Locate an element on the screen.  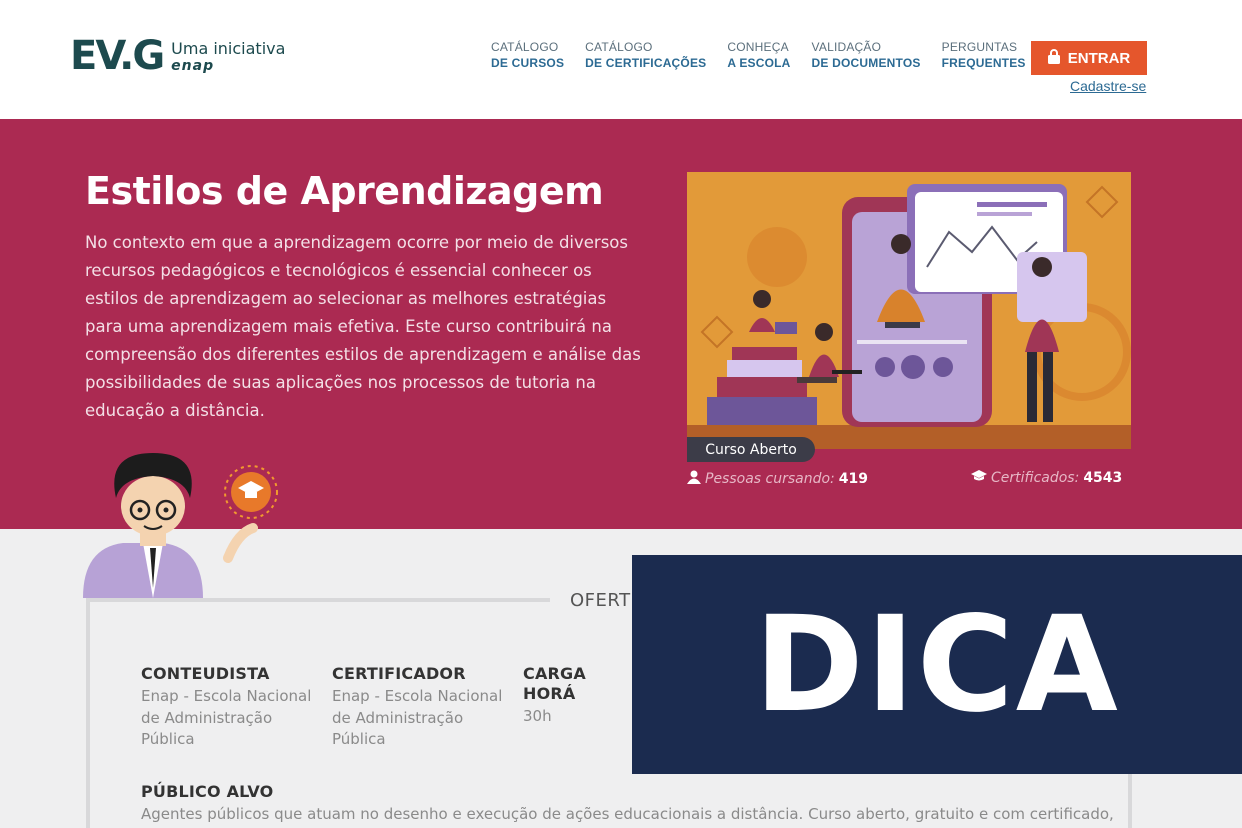
logo-text: Uma iniciativa enap is located at coordinates (228, 57).